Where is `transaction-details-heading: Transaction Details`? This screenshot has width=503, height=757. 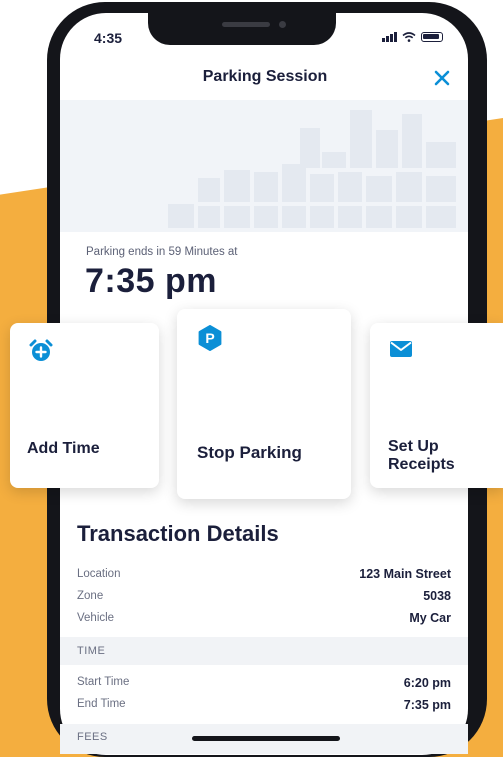 transaction-details-heading: Transaction Details is located at coordinates (178, 533).